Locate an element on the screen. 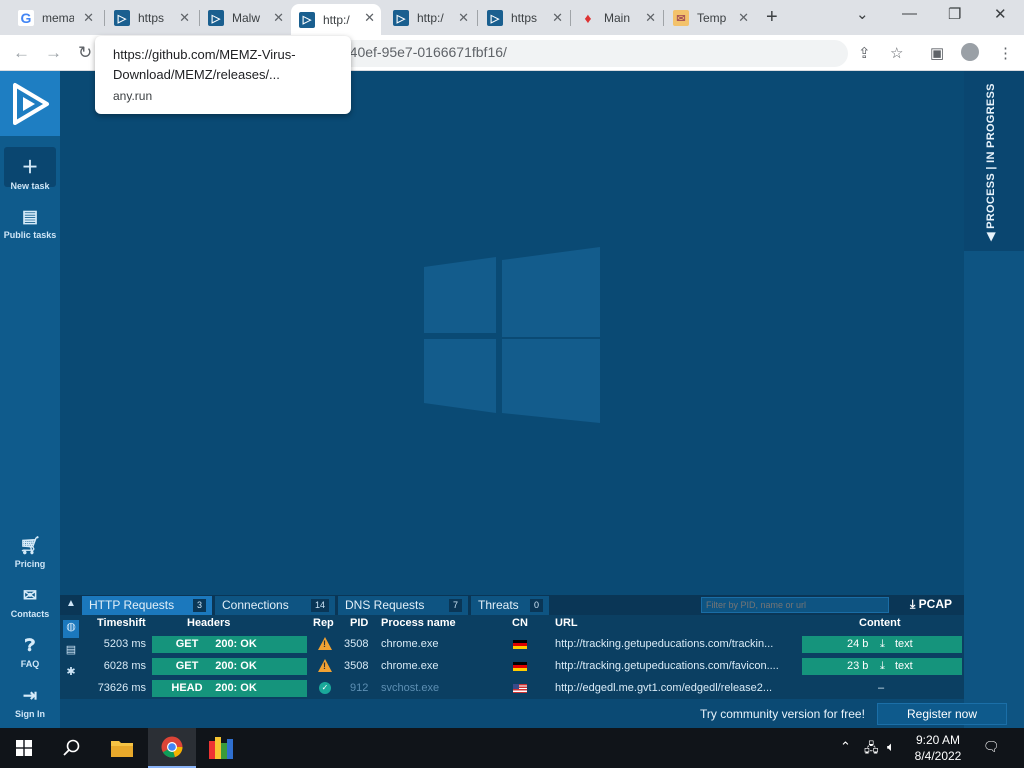 This screenshot has width=1024, height=768. start-button is located at coordinates (24, 748).